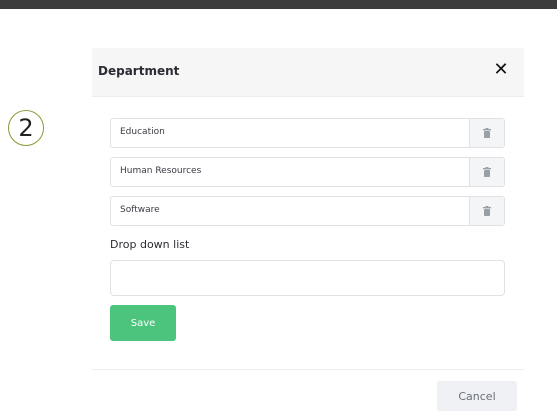  I want to click on department-row: Education, so click(307, 133).